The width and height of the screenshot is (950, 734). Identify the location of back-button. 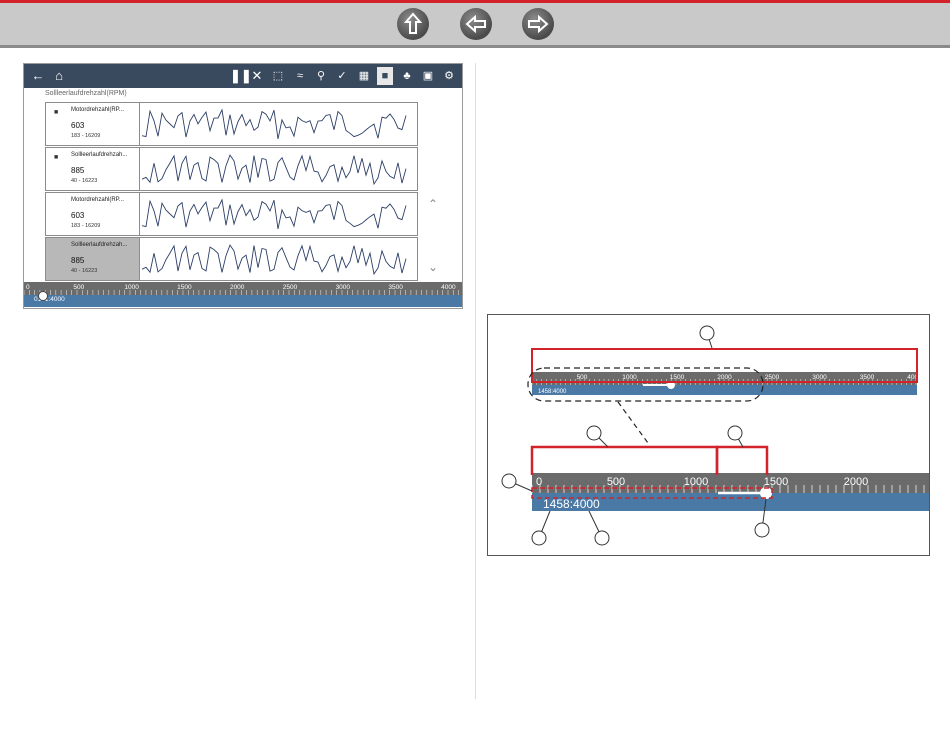
(476, 24).